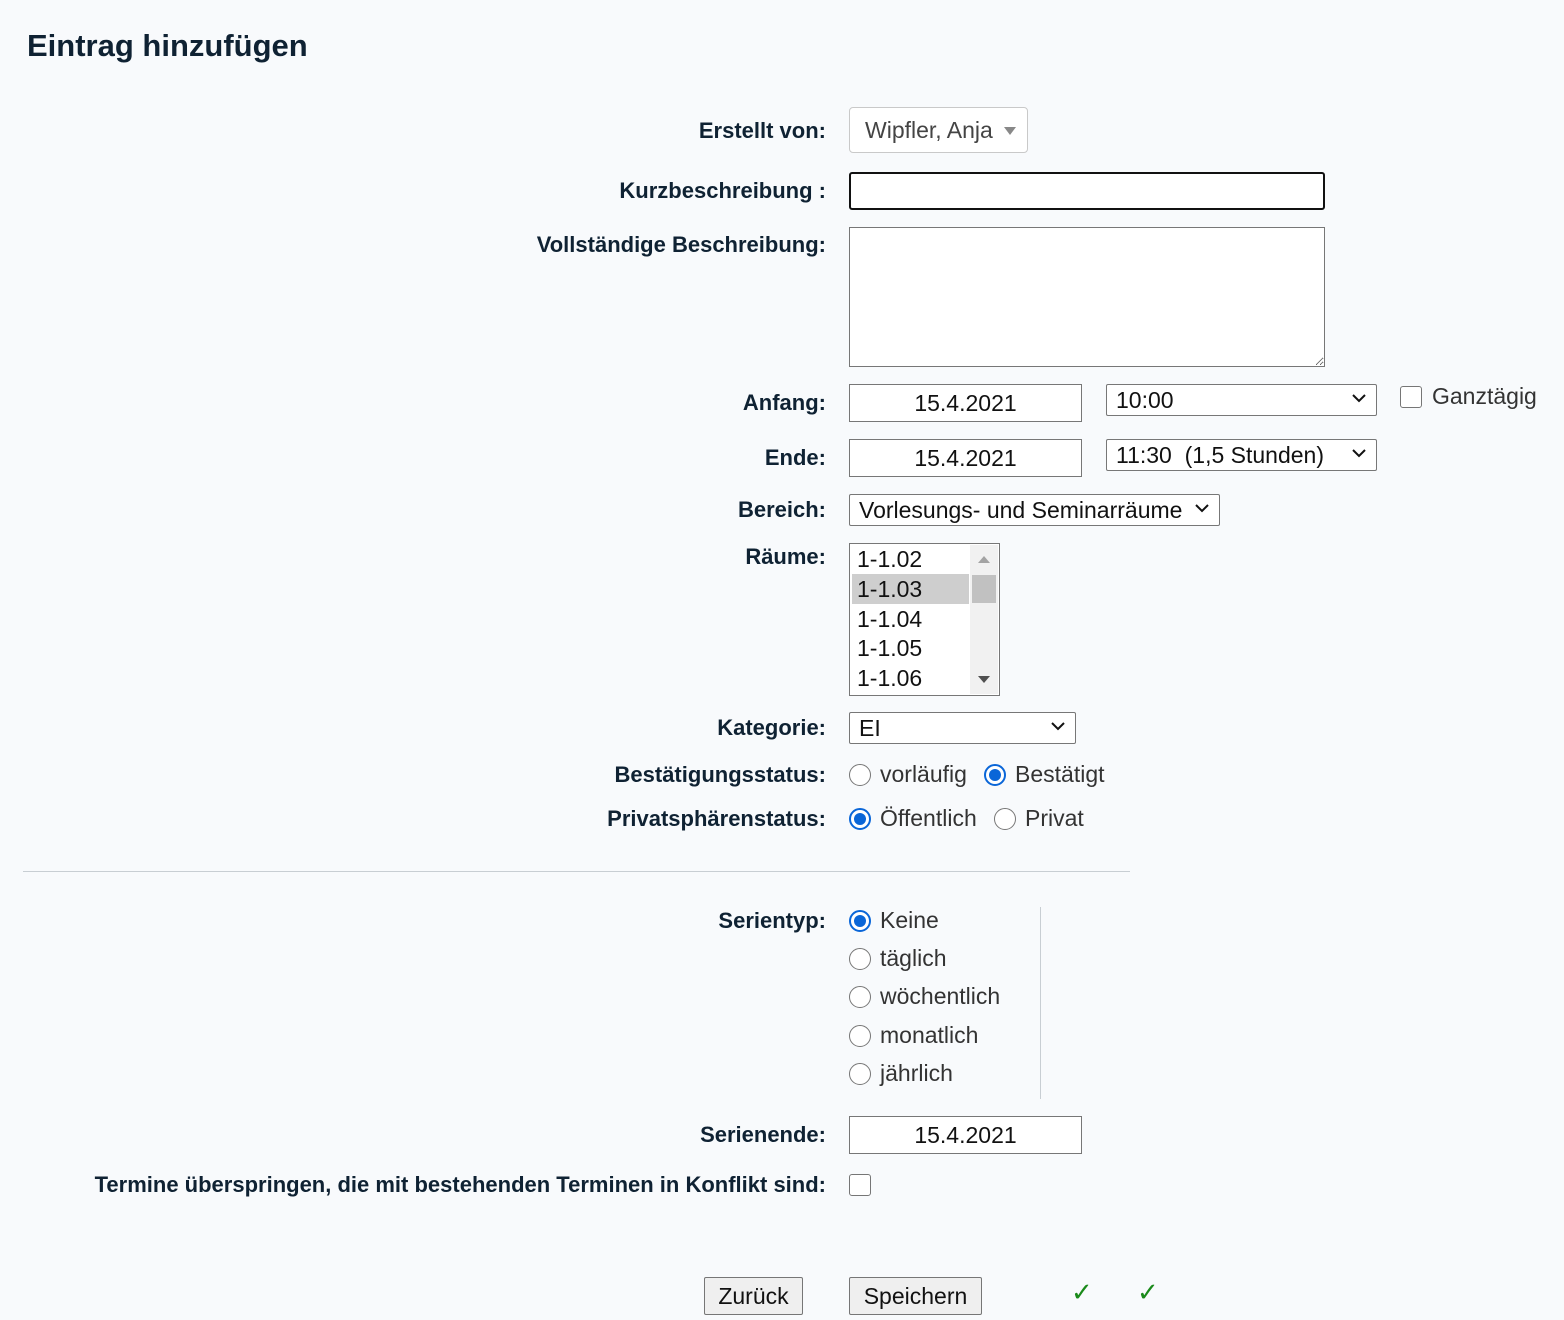 The height and width of the screenshot is (1320, 1564). I want to click on repeat-options-divider, so click(1040, 1003).